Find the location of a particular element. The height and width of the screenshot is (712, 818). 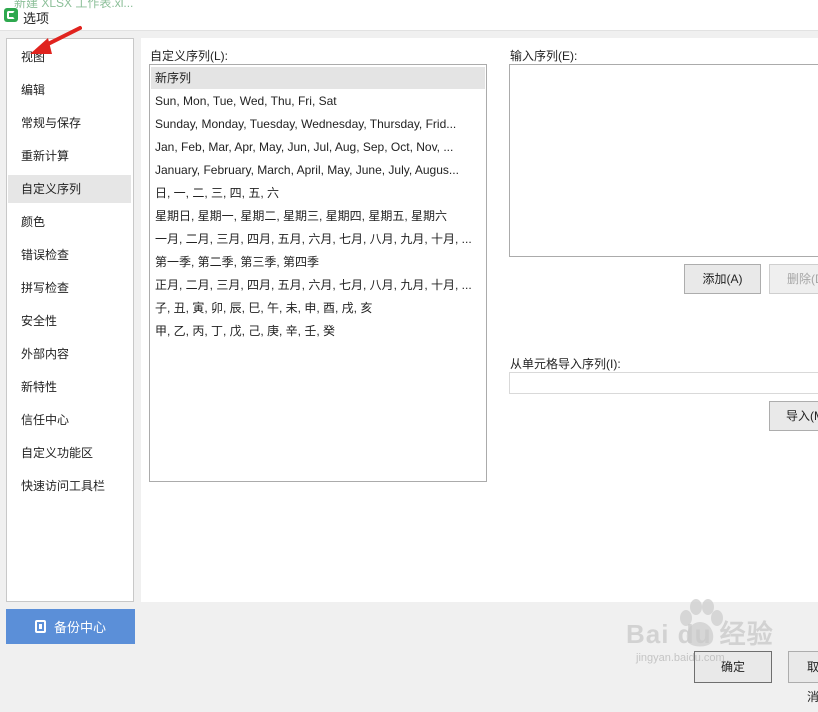

app-logo-icon is located at coordinates (11, 15).